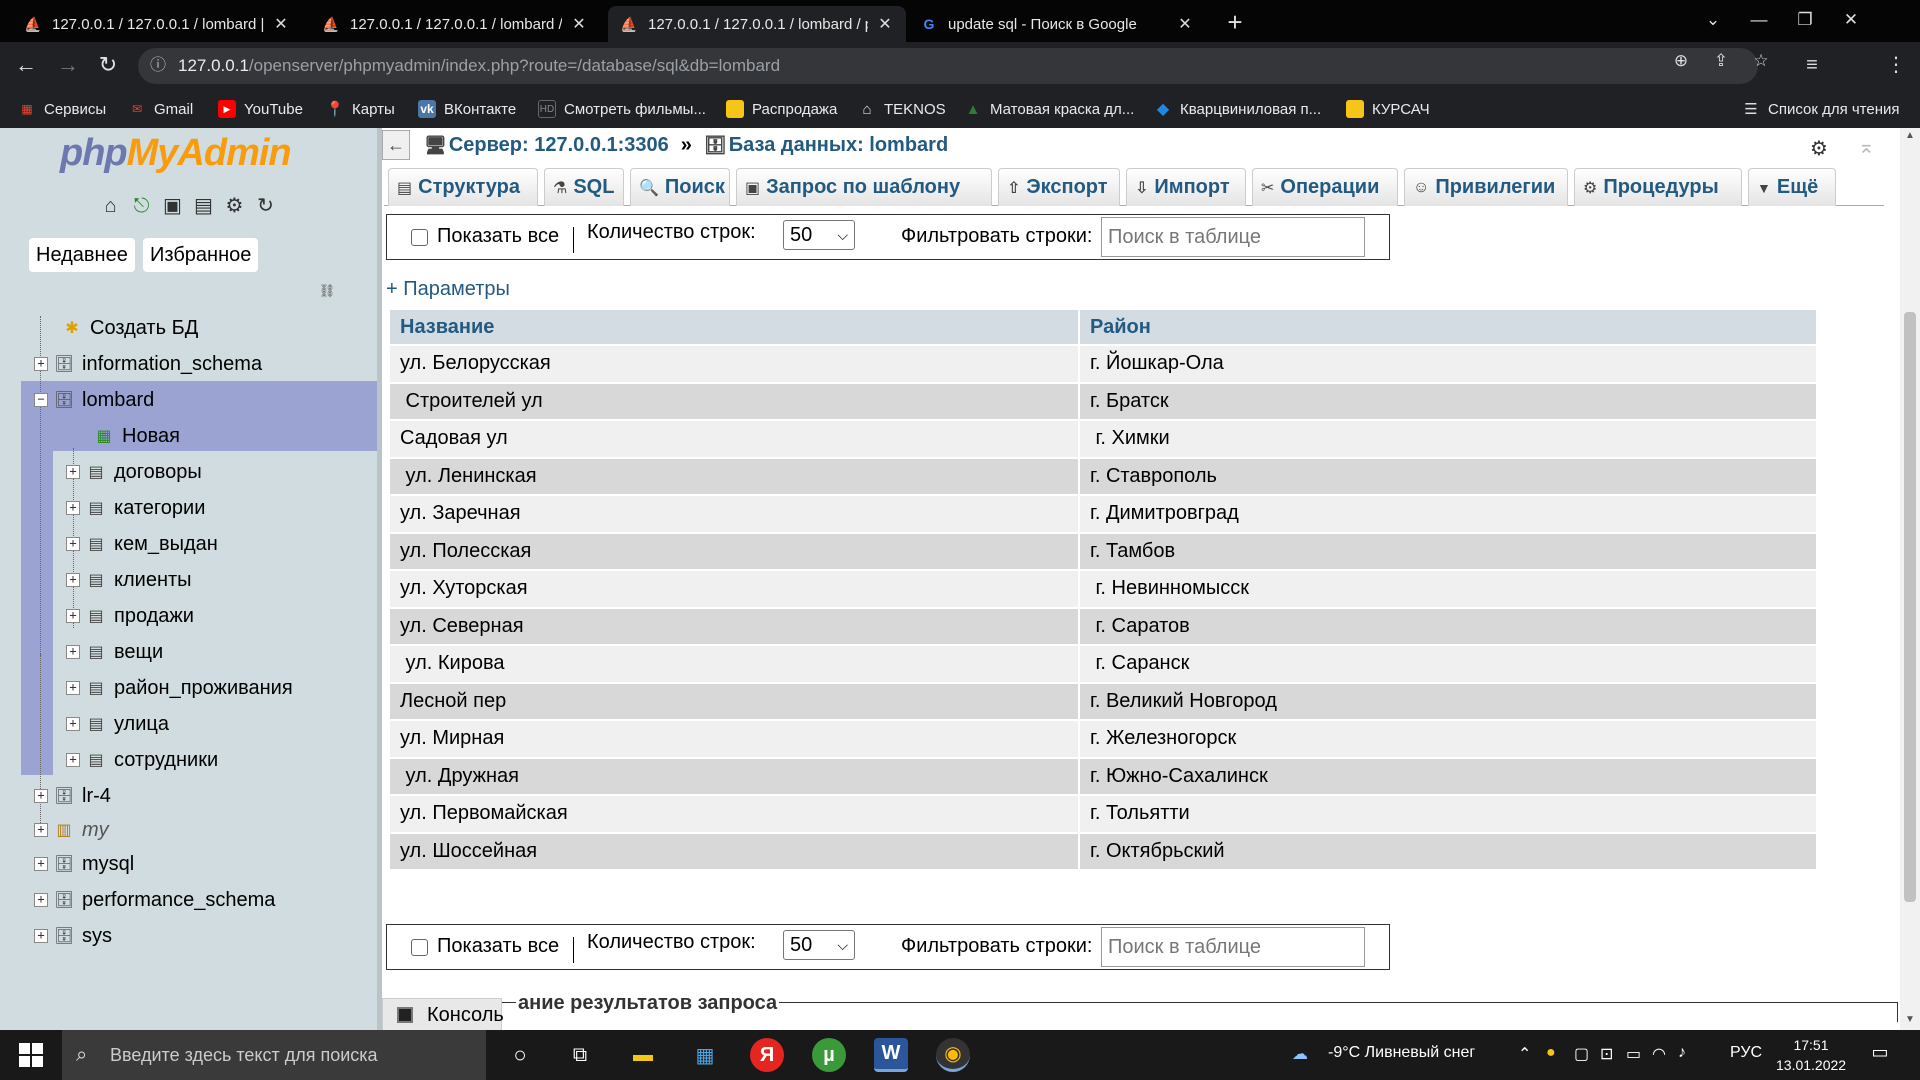 The height and width of the screenshot is (1080, 1920). I want to click on device-icon: ▢, so click(1581, 1054).